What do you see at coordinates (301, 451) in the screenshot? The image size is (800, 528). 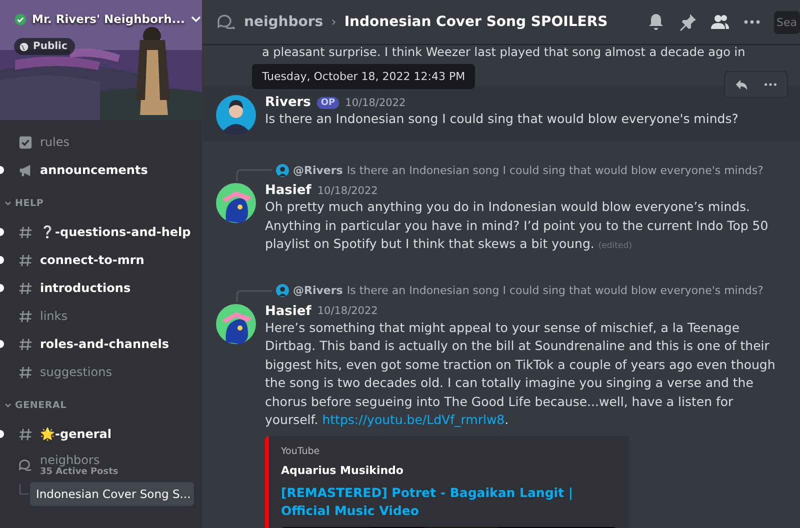 I see `embed-provider: YouTube` at bounding box center [301, 451].